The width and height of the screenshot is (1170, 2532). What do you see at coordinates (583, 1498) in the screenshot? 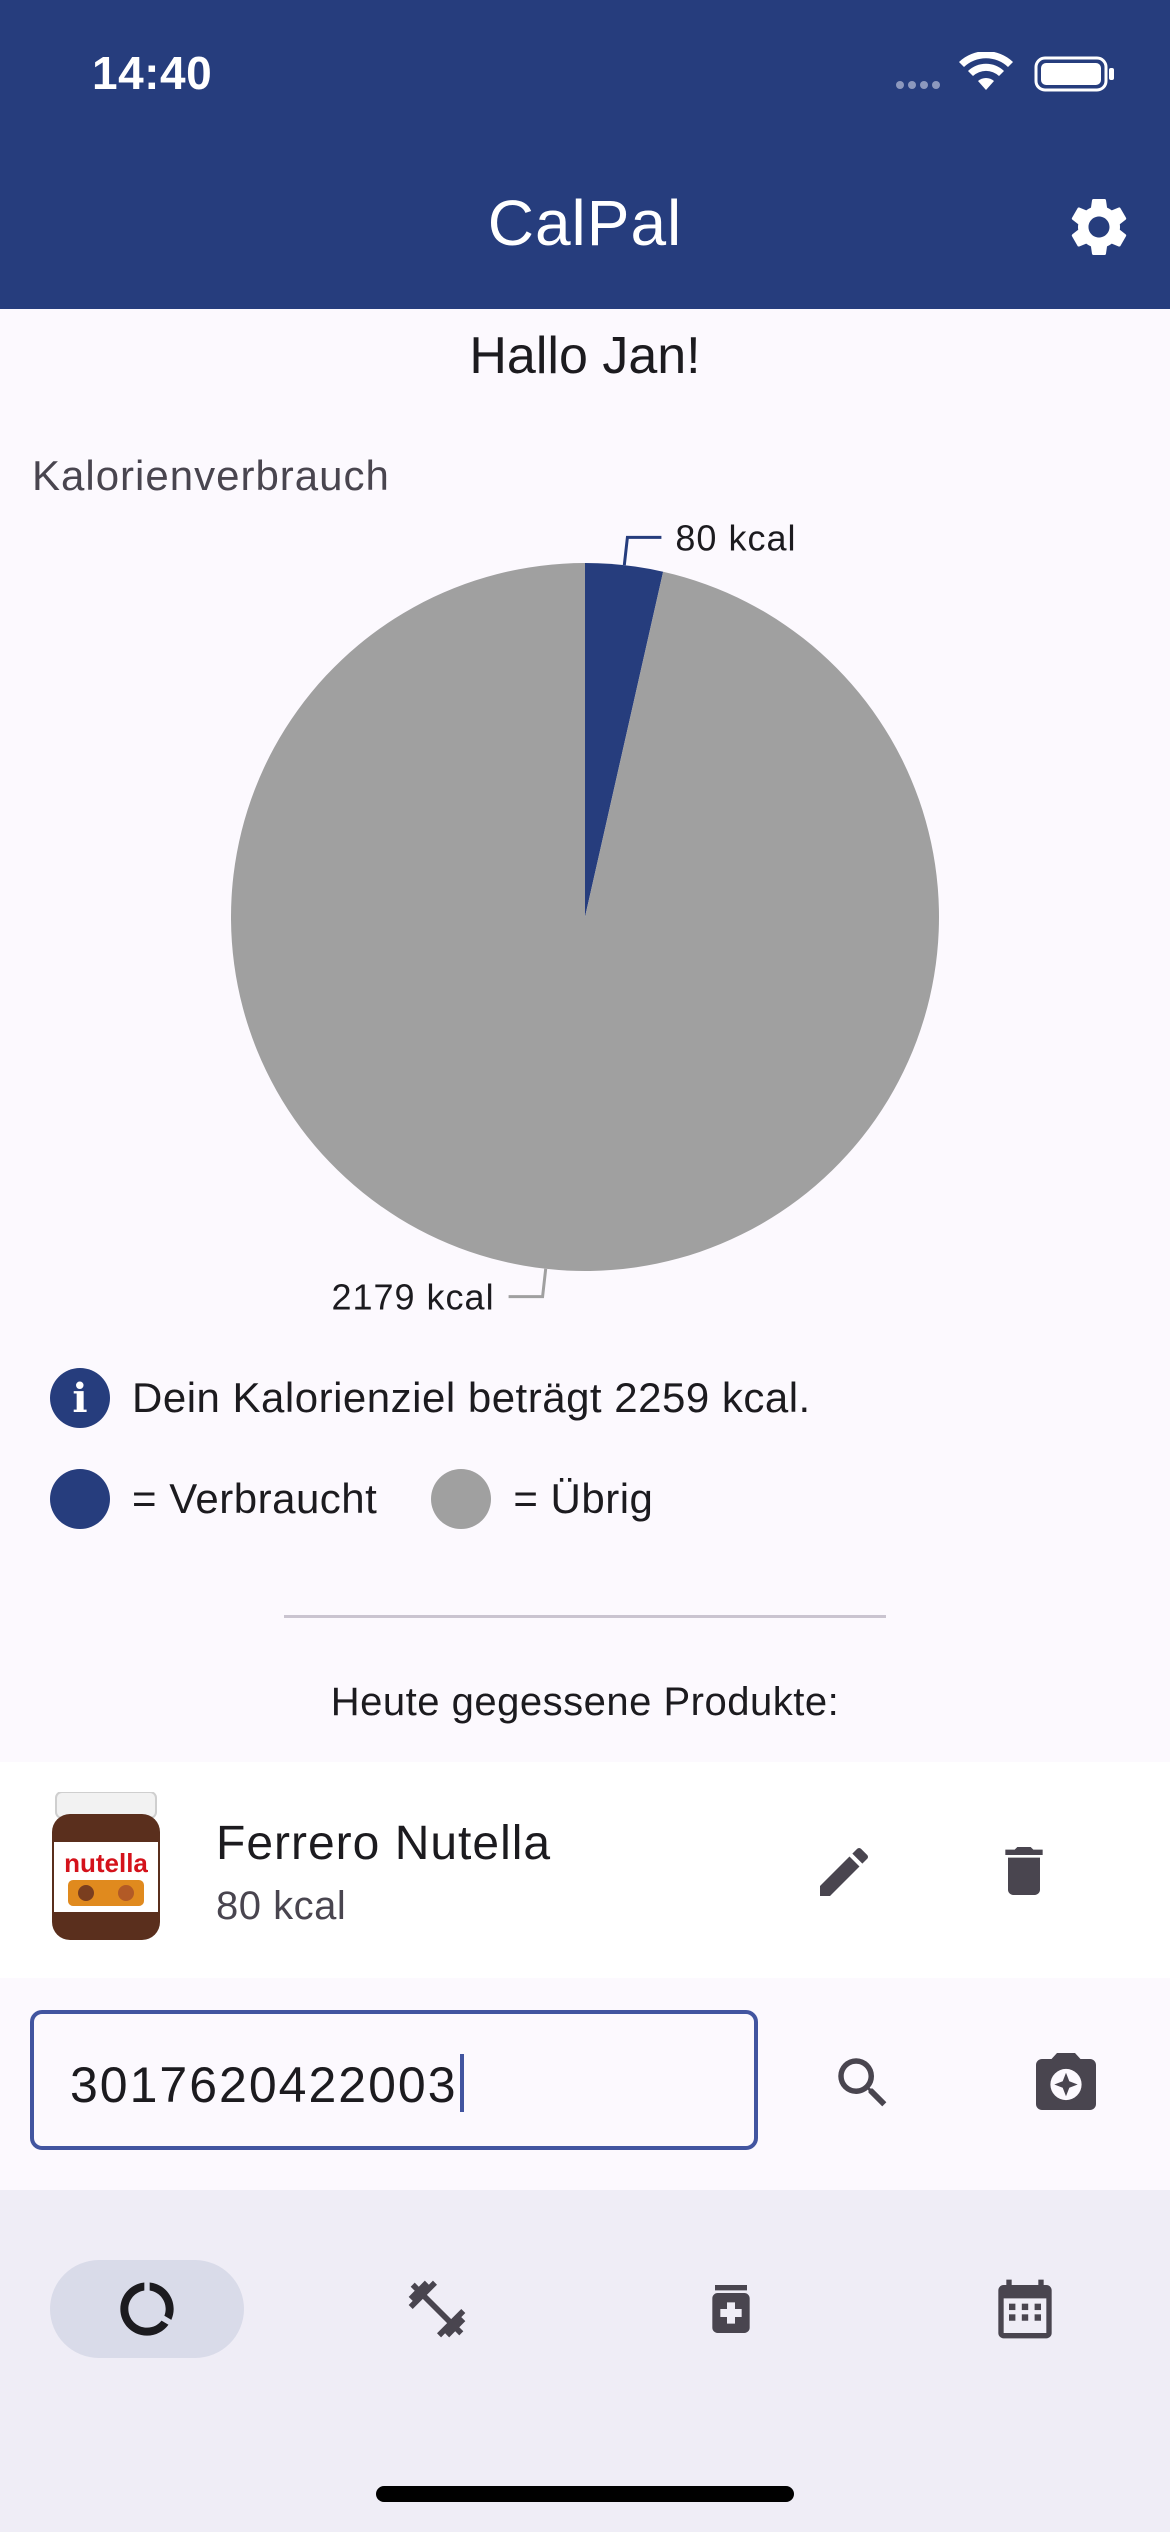
I see `legend-remaining-label: = Übrig` at bounding box center [583, 1498].